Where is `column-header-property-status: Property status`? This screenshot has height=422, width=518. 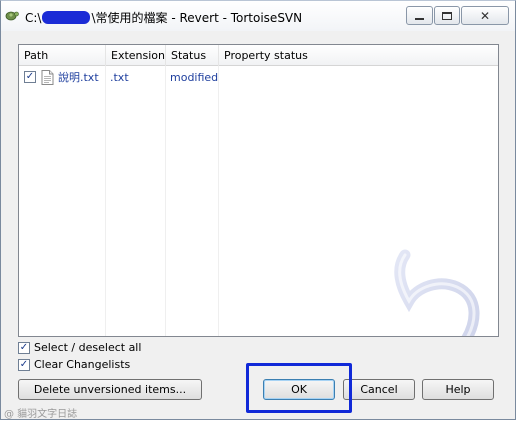
column-header-property-status: Property status is located at coordinates (269, 55).